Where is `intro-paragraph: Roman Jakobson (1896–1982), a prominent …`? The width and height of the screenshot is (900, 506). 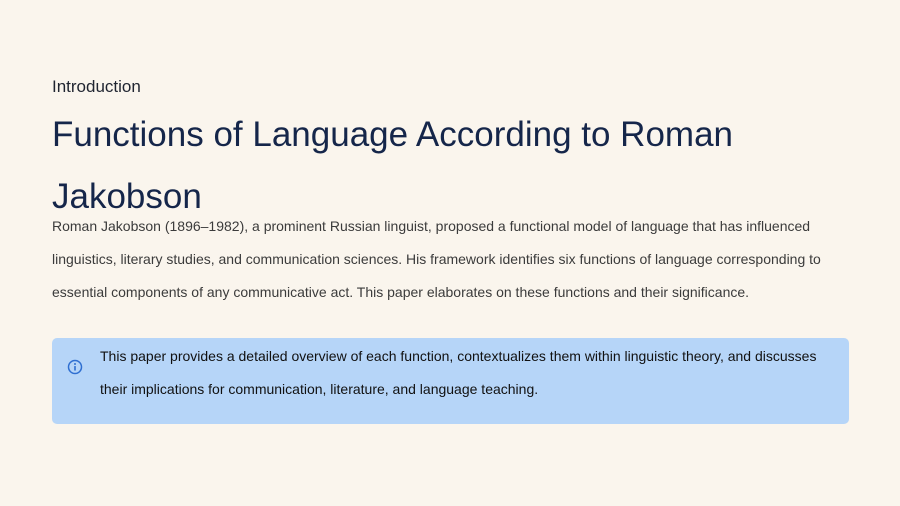 intro-paragraph: Roman Jakobson (1896–1982), a prominent … is located at coordinates (436, 259).